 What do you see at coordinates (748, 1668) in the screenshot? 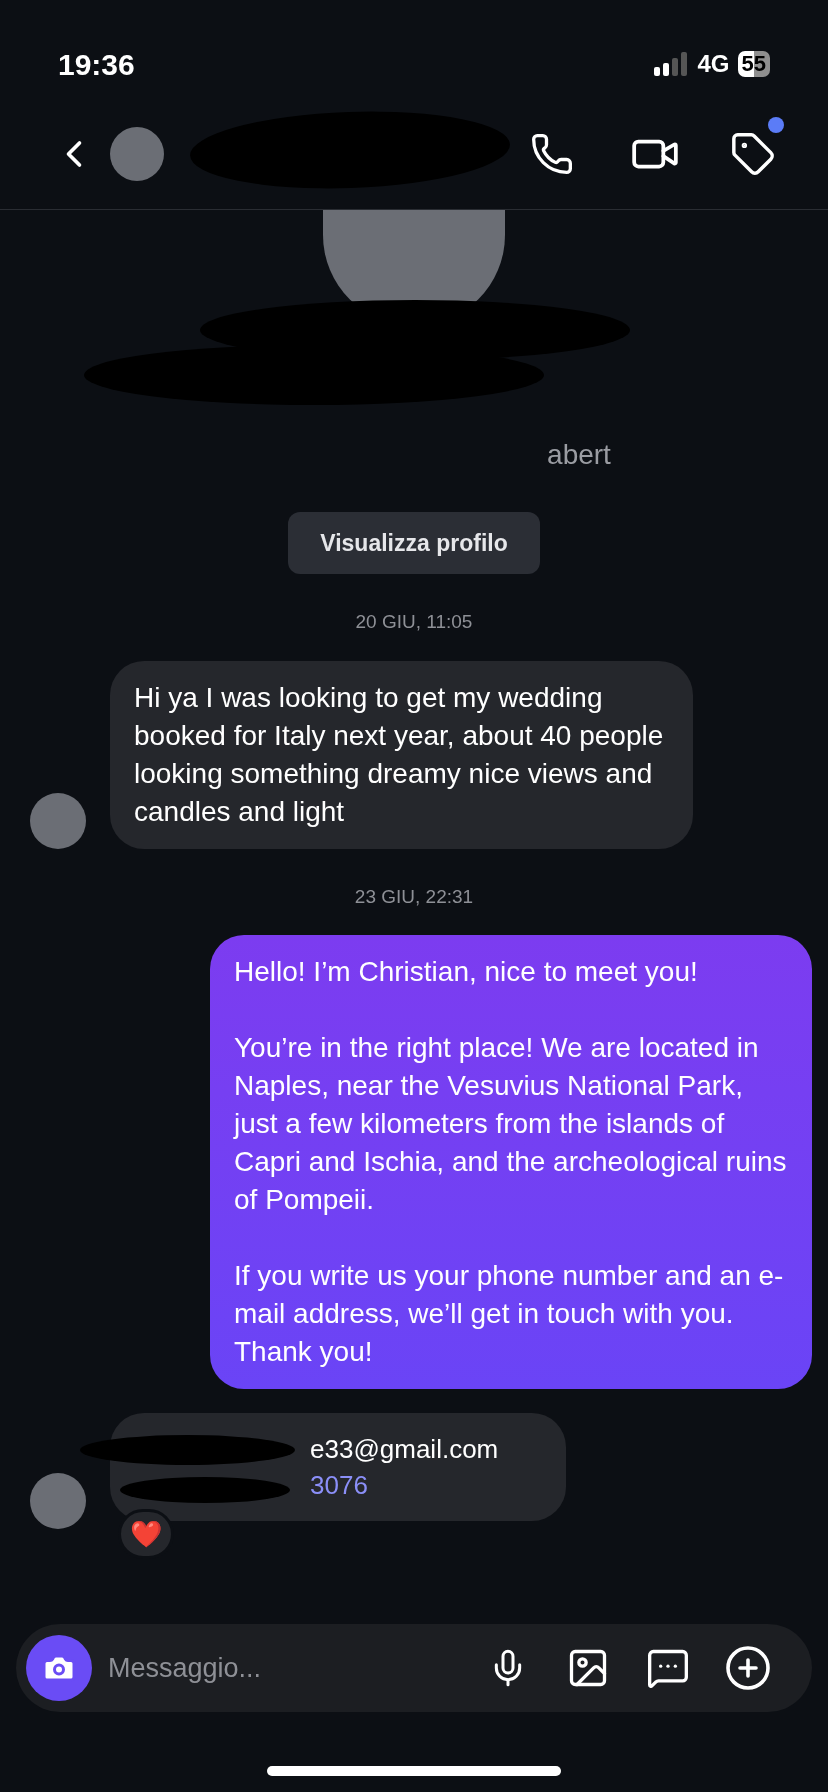
I see `plus-icon` at bounding box center [748, 1668].